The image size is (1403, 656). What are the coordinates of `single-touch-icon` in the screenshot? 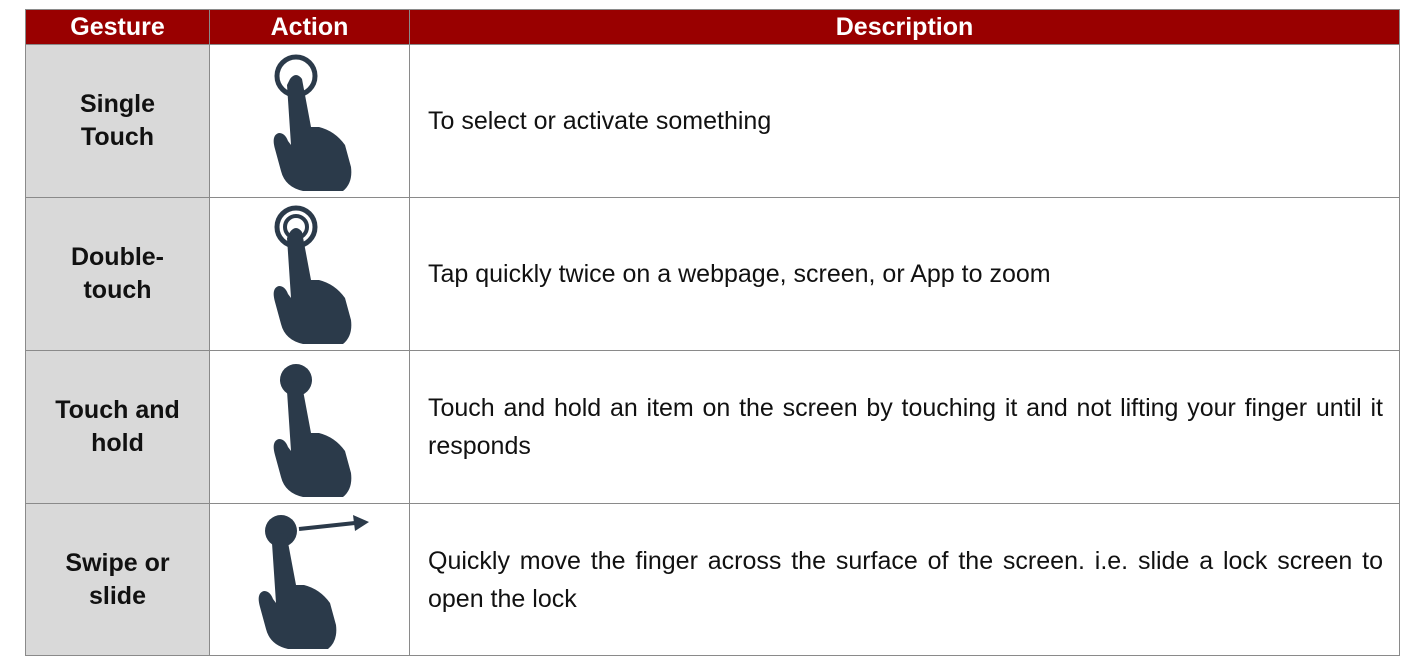 It's located at (312, 122).